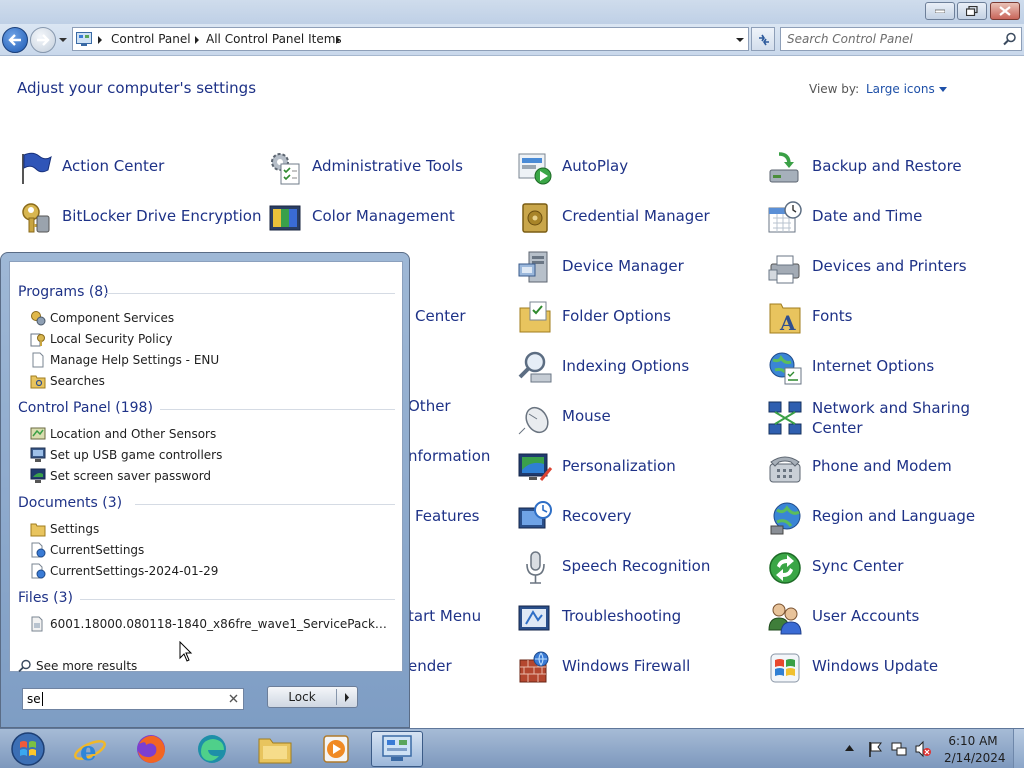 The width and height of the screenshot is (1024, 768). What do you see at coordinates (151, 749) in the screenshot?
I see `taskbar-firefox` at bounding box center [151, 749].